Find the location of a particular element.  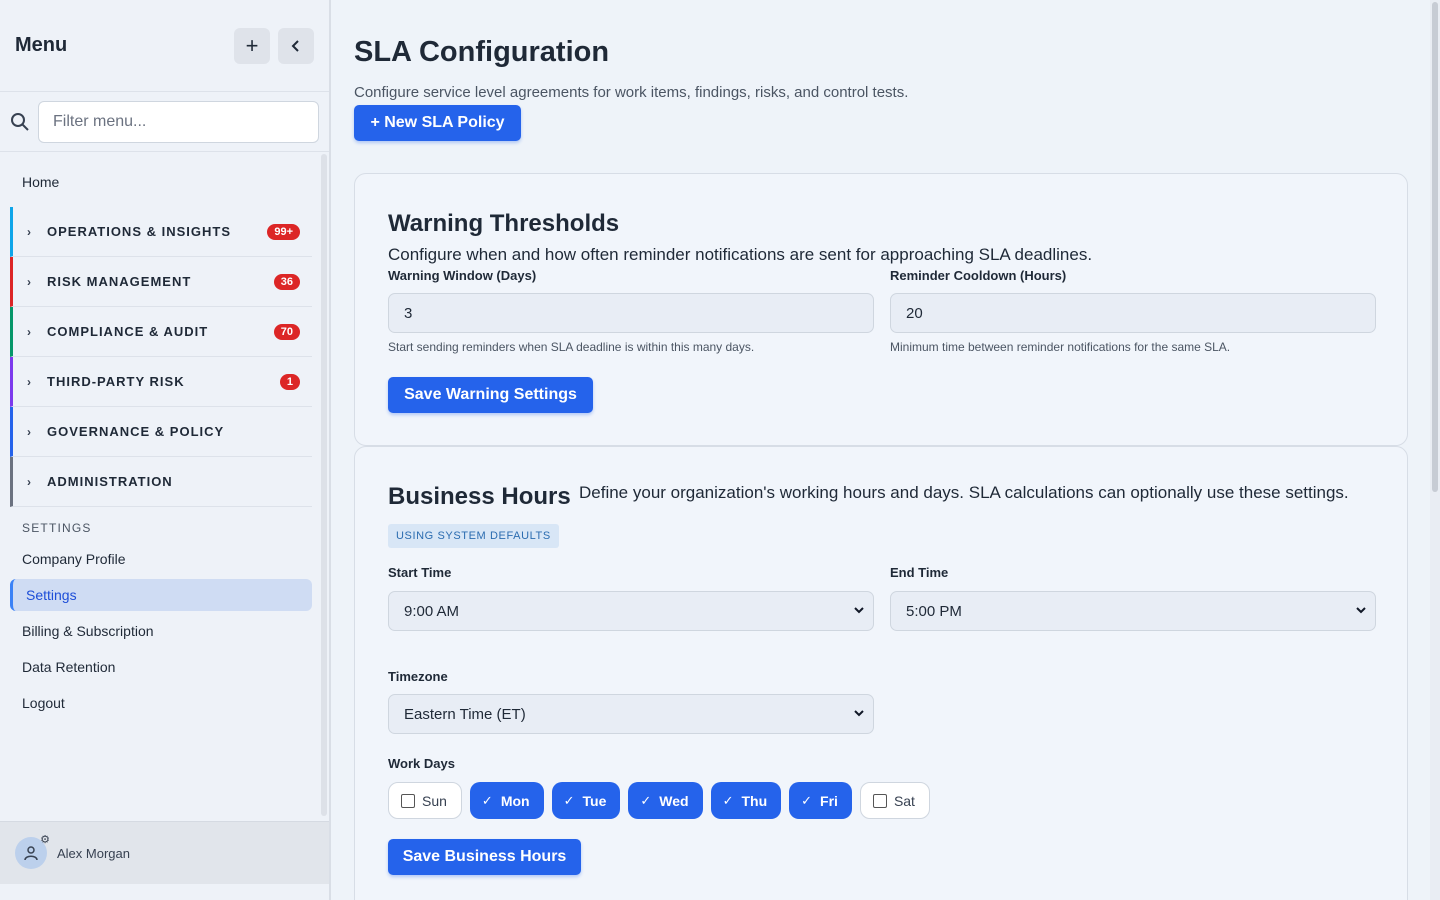

work-days-label: Work Days is located at coordinates (421, 763).